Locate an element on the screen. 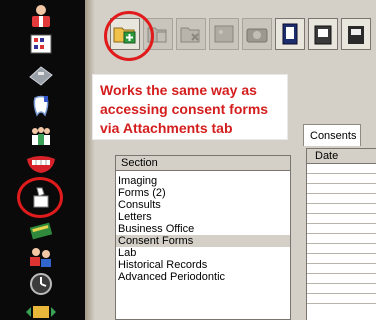 This screenshot has width=376, height=320. doctor-icon is located at coordinates (41, 16).